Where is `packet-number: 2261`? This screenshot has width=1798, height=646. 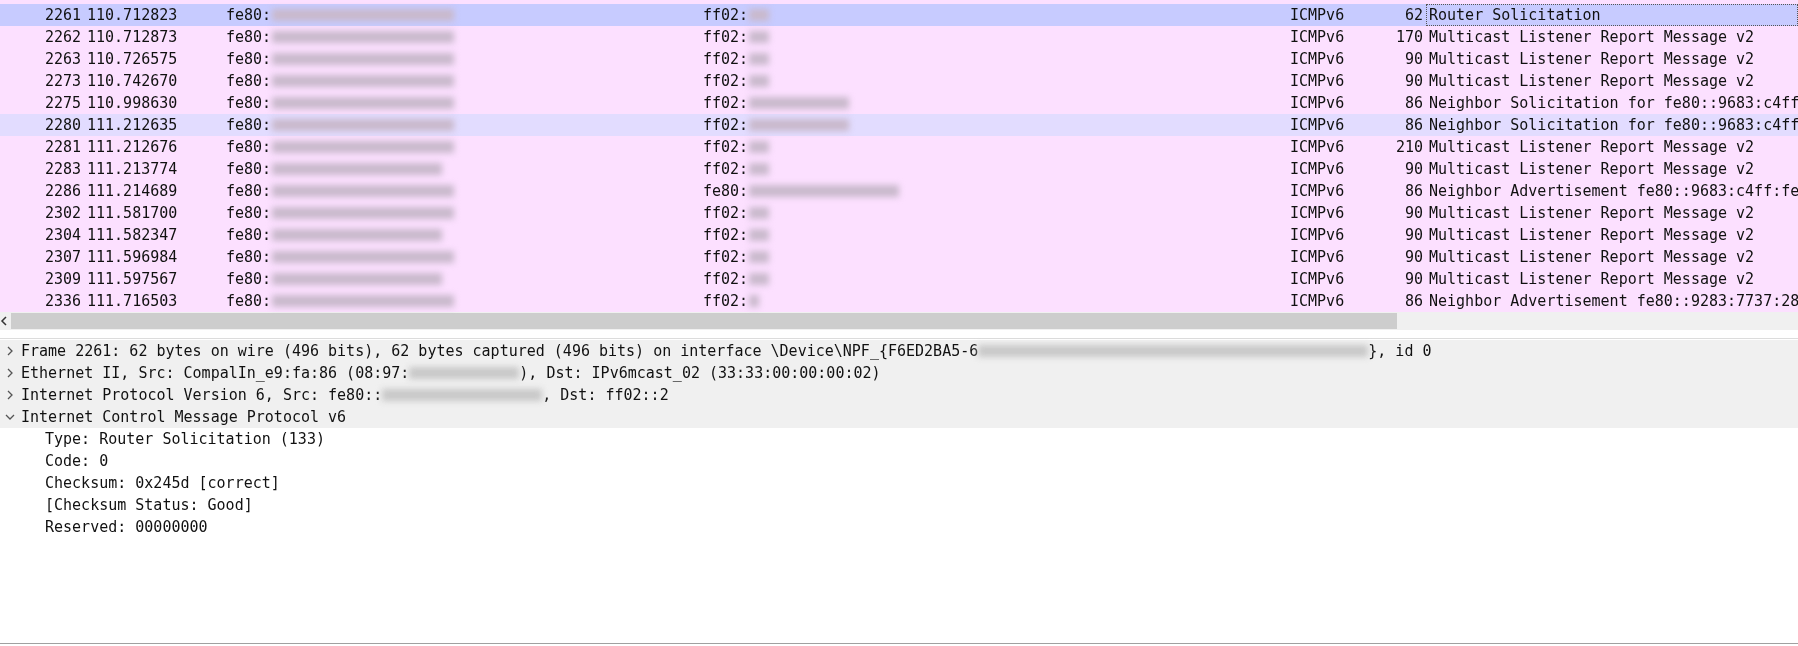
packet-number: 2261 is located at coordinates (62, 15).